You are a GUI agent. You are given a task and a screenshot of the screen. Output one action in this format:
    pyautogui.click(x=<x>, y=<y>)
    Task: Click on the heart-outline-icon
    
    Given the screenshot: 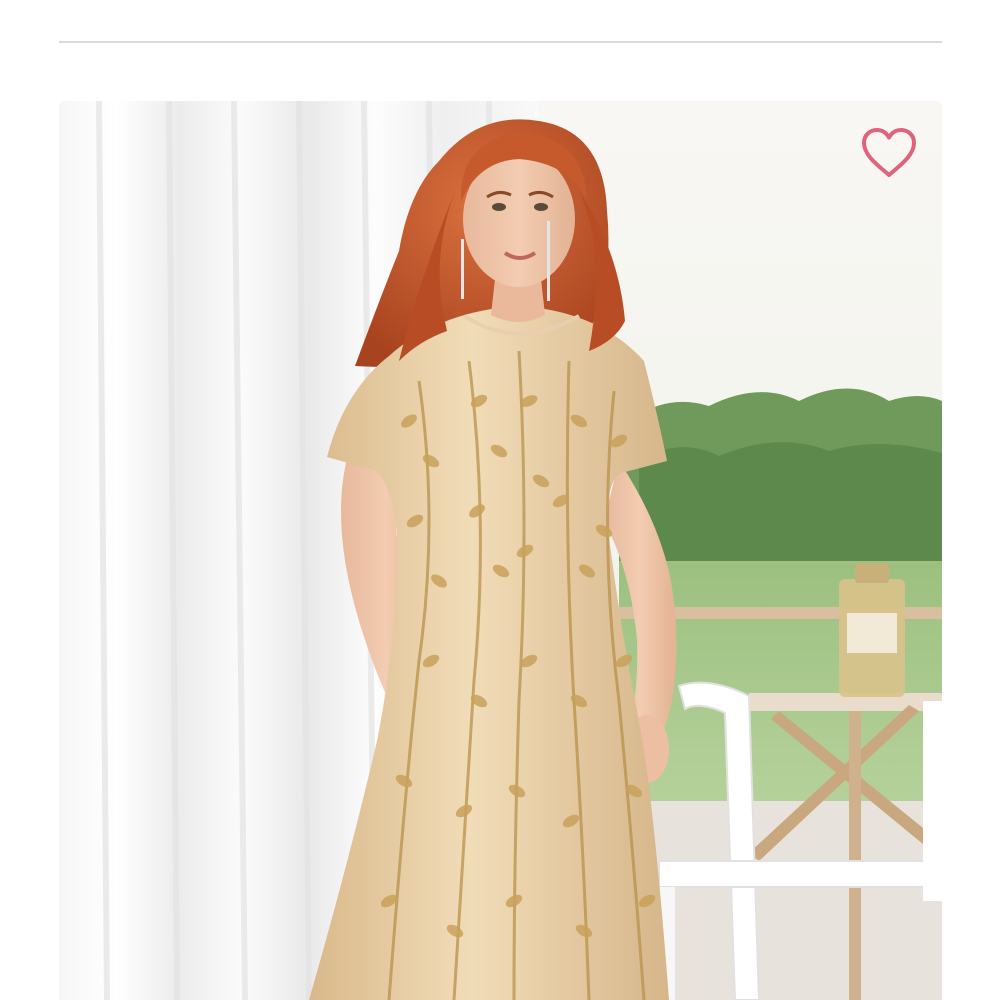 What is the action you would take?
    pyautogui.click(x=889, y=152)
    